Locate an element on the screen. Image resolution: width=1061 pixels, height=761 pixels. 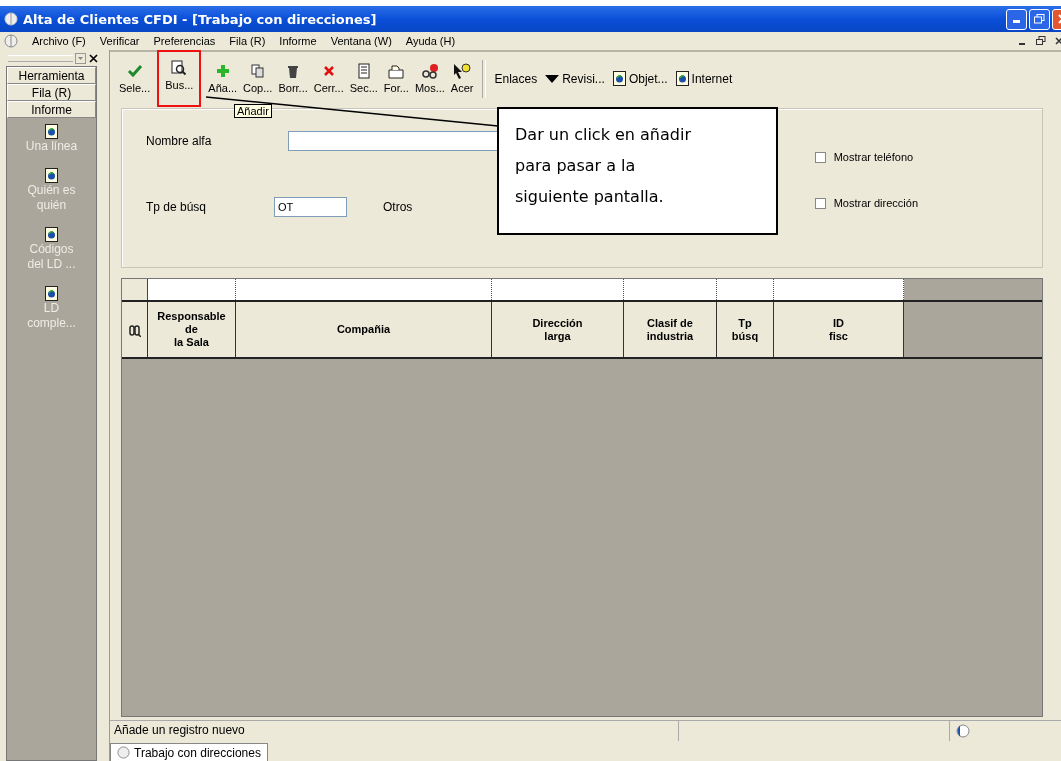
tooltip: Añadir is located at coordinates (253, 111).